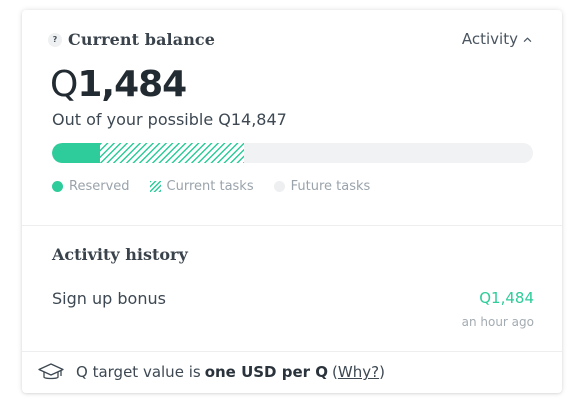 Image resolution: width=575 pixels, height=403 pixels. I want to click on progress-legend: Reserved Current tasks Future tasks, so click(221, 186).